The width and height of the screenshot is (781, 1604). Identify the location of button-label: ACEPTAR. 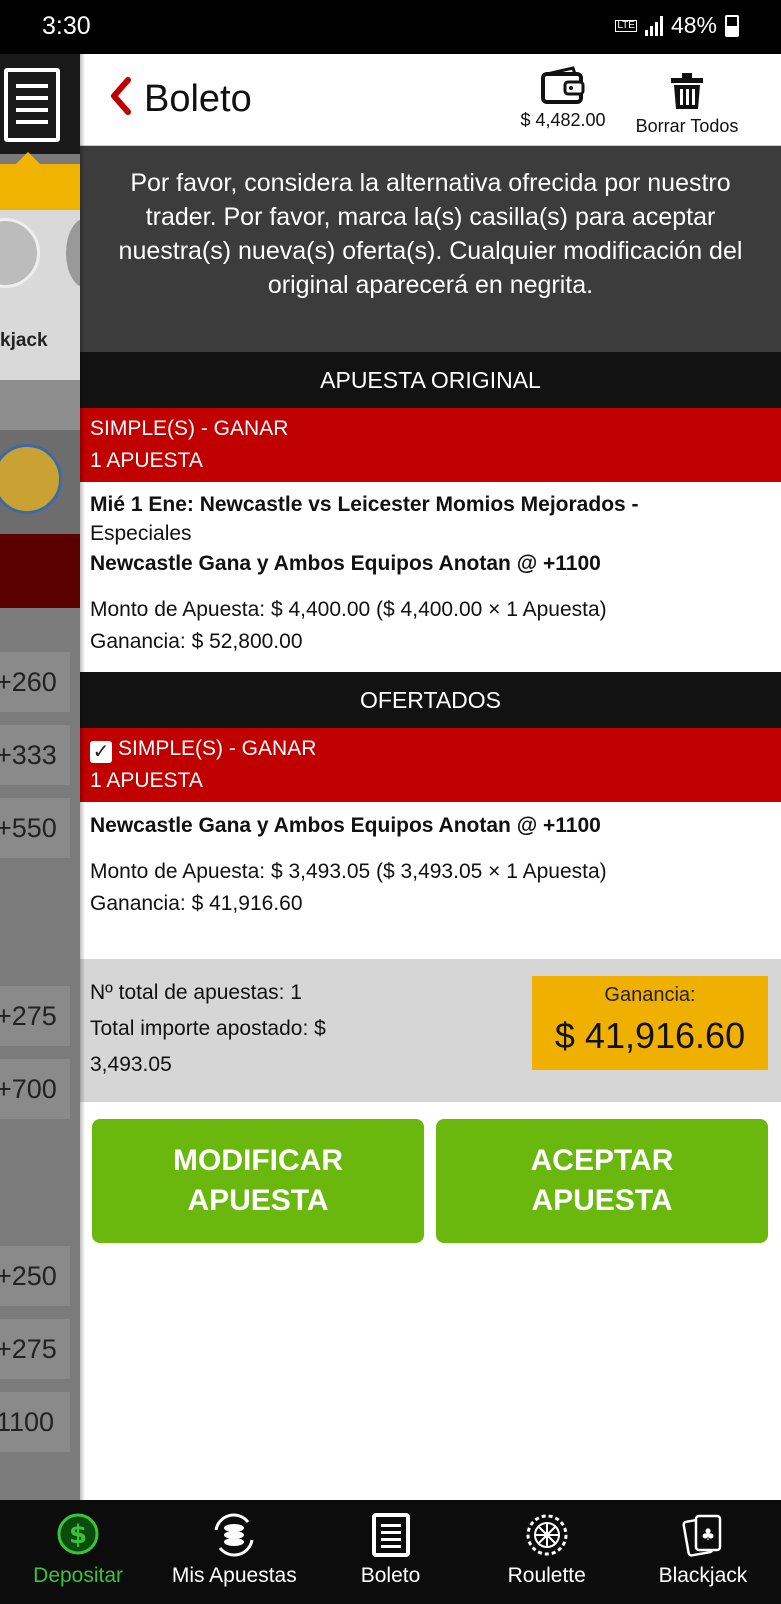
(602, 1160).